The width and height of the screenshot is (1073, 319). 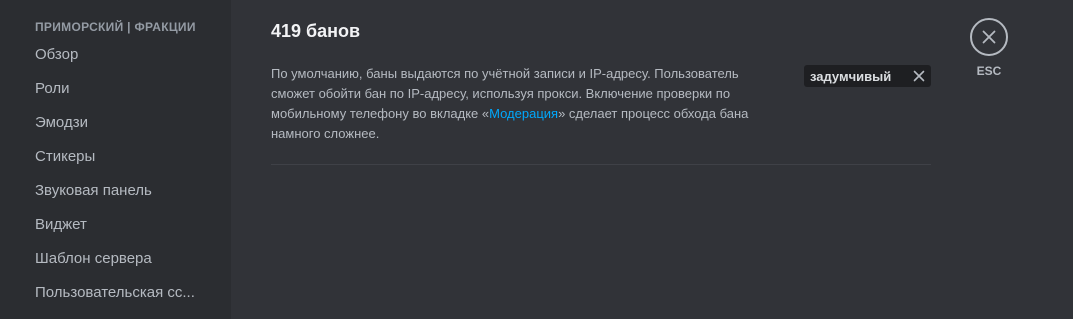 I want to click on close-icon, so click(x=989, y=37).